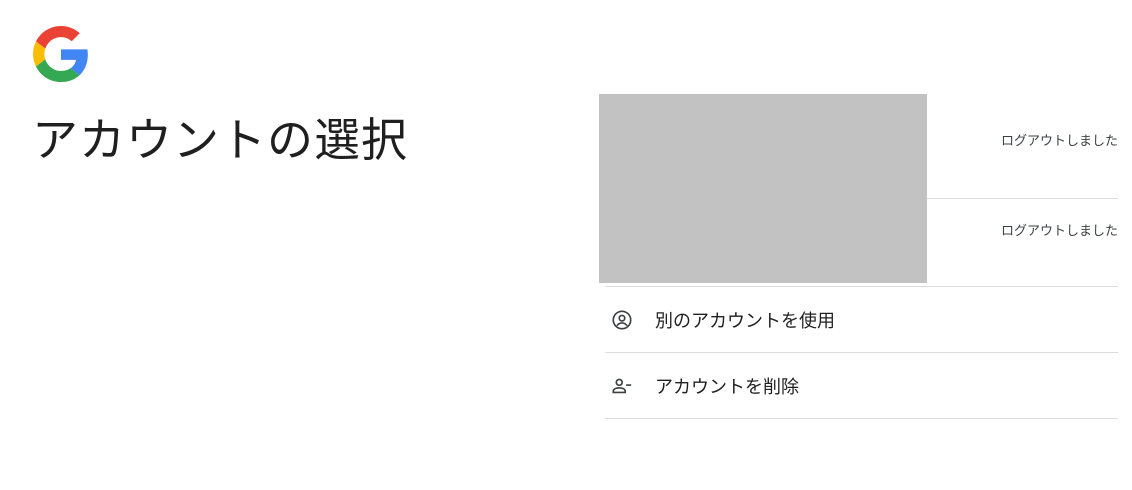 Image resolution: width=1132 pixels, height=490 pixels. What do you see at coordinates (727, 387) in the screenshot?
I see `remove-account-label: アカウントを削除` at bounding box center [727, 387].